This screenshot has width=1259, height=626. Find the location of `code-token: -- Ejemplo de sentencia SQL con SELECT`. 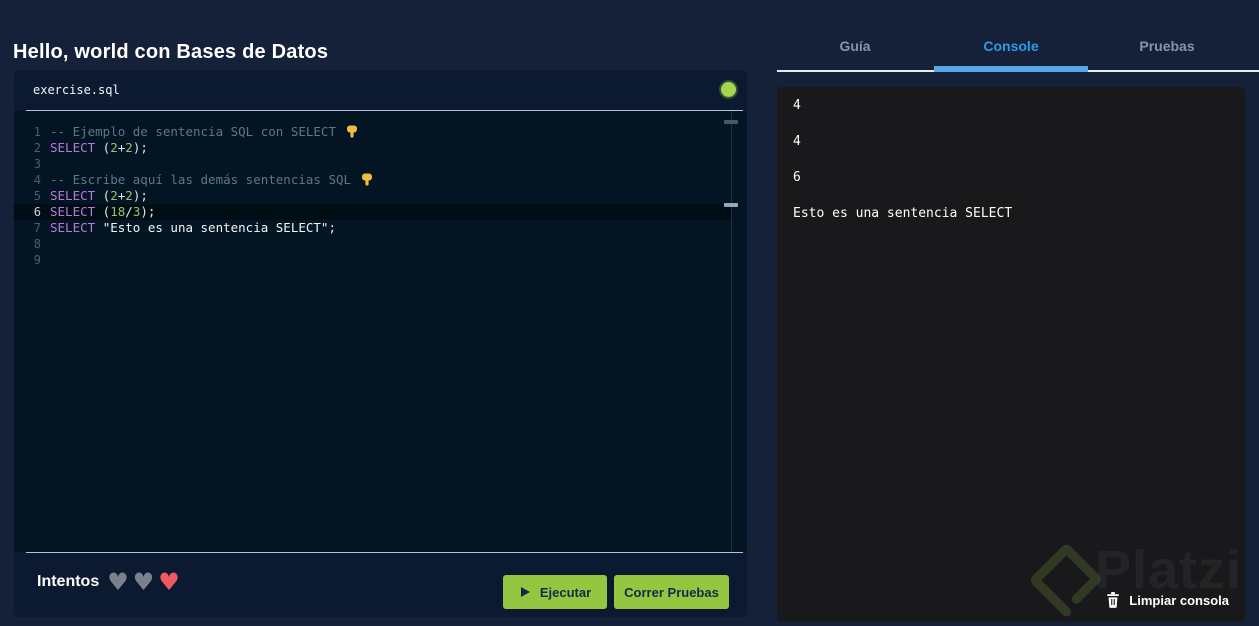

code-token: -- Ejemplo de sentencia SQL con SELECT is located at coordinates (197, 131).